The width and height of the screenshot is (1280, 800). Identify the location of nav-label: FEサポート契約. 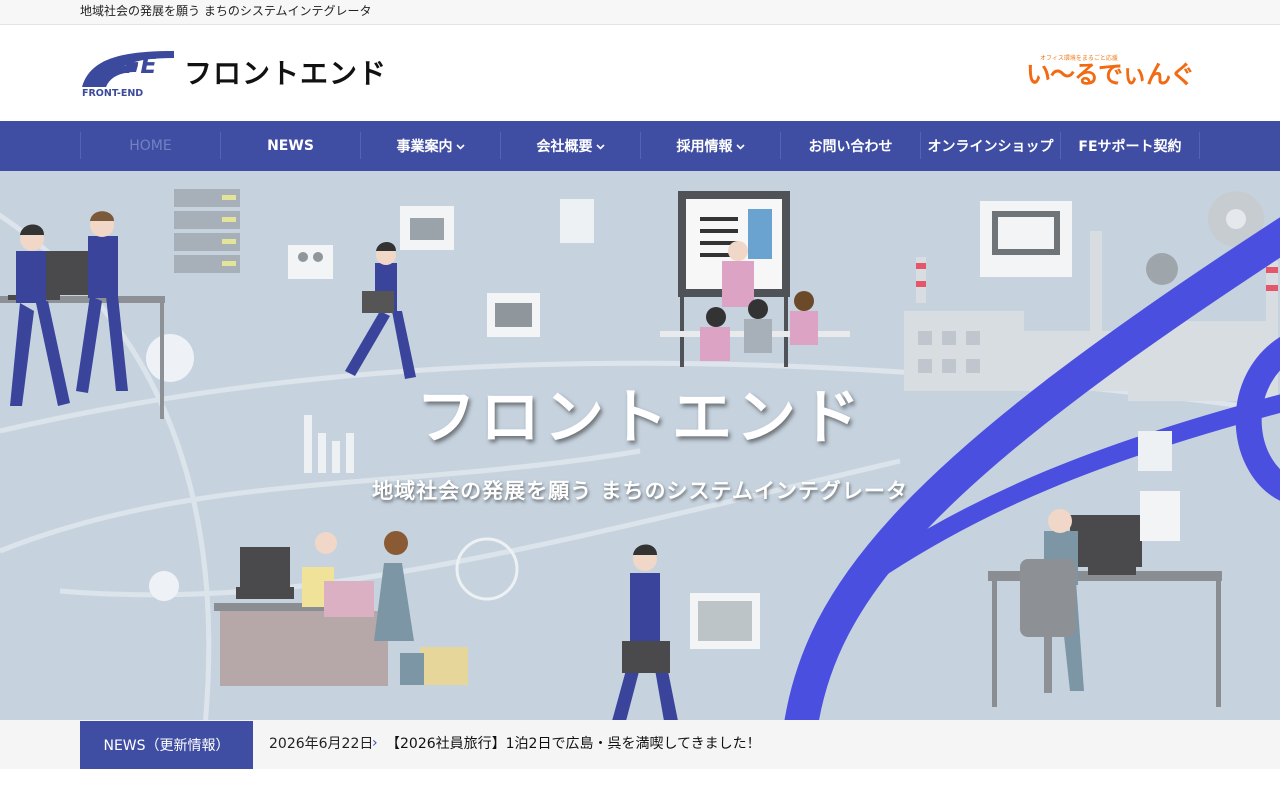
(1130, 146).